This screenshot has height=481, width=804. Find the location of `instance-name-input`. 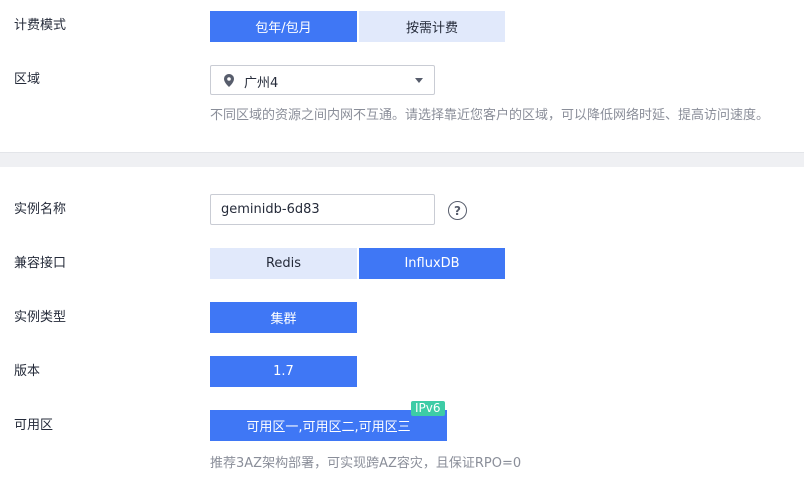

instance-name-input is located at coordinates (322, 209).